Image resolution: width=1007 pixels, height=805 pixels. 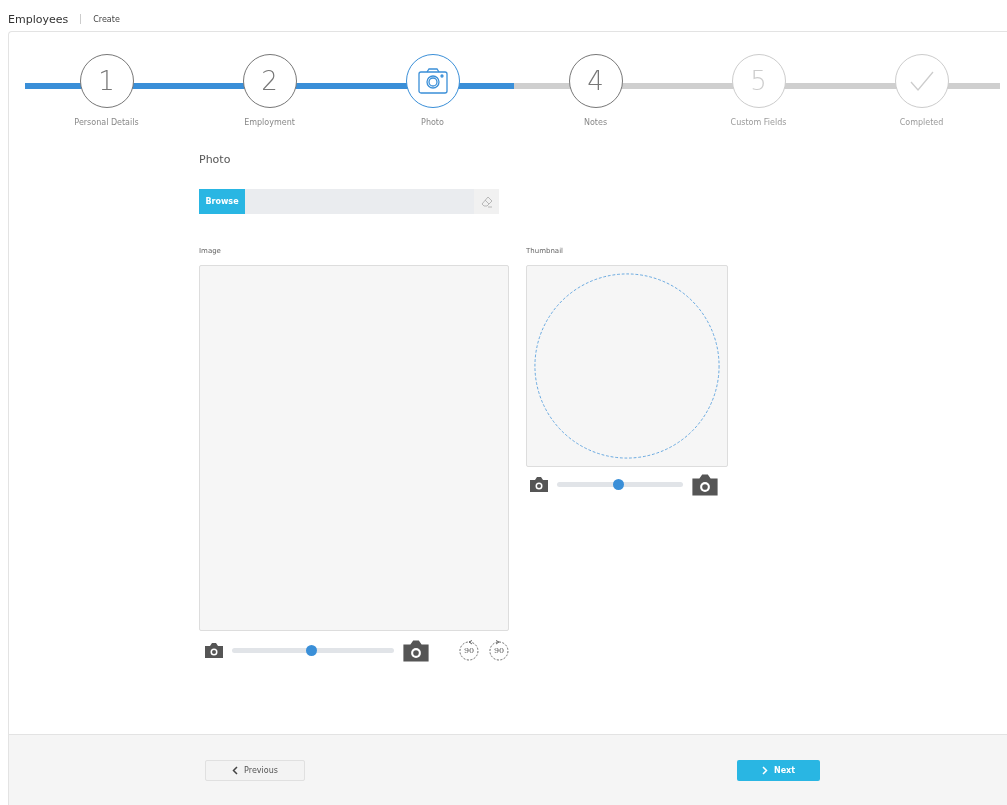 What do you see at coordinates (106, 19) in the screenshot?
I see `breadcrumb-current: Create` at bounding box center [106, 19].